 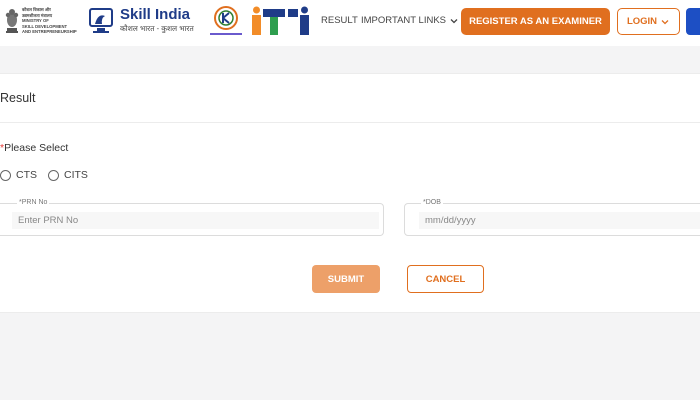 I want to click on card-divider, so click(x=350, y=122).